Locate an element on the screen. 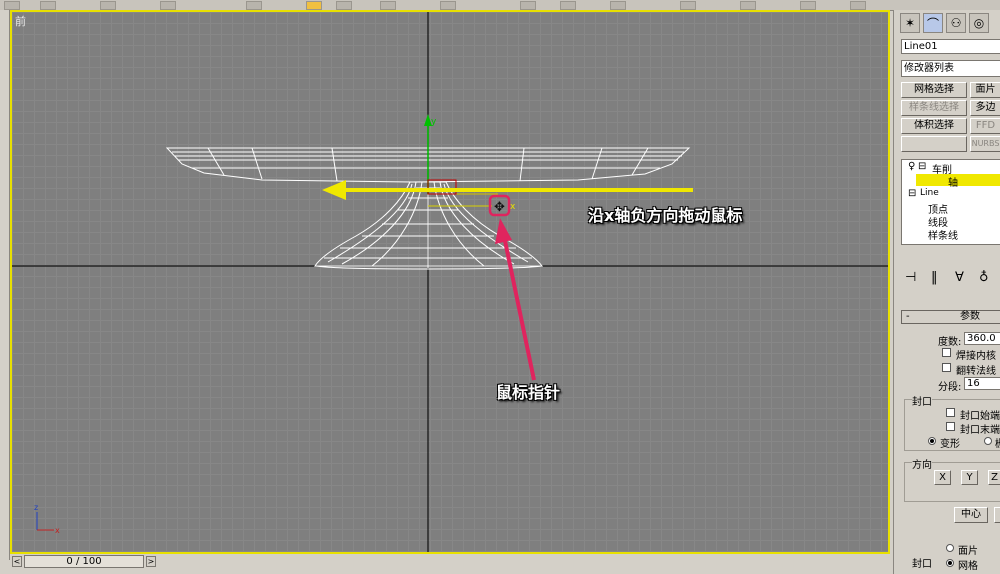 Image resolution: width=1000 pixels, height=574 pixels. lightbulb-icon: ♀ is located at coordinates (911, 166).